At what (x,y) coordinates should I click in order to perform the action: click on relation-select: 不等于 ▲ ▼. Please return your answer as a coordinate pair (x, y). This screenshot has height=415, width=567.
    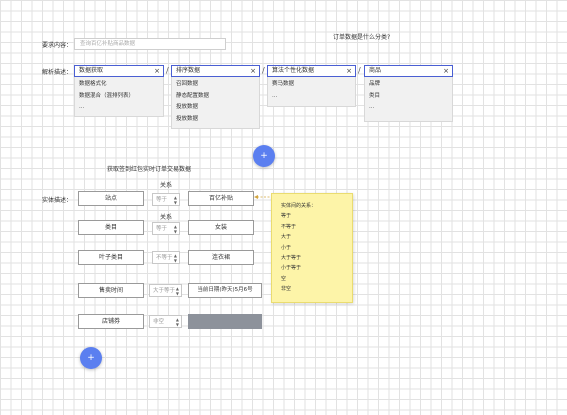
    Looking at the image, I should click on (166, 257).